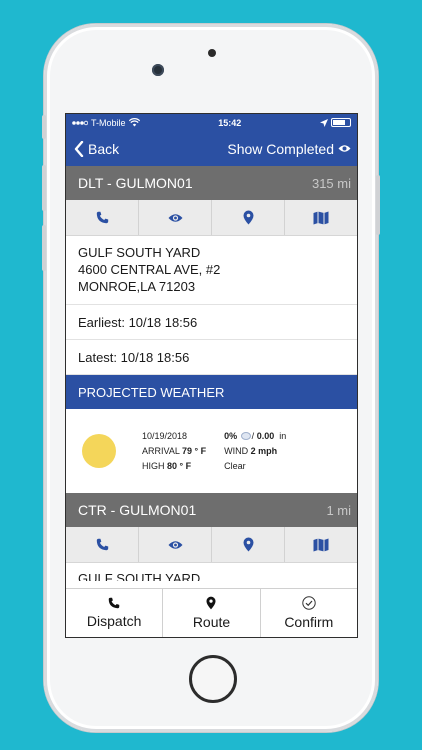 This screenshot has height=750, width=422. What do you see at coordinates (44, 188) in the screenshot?
I see `phone-volume-up` at bounding box center [44, 188].